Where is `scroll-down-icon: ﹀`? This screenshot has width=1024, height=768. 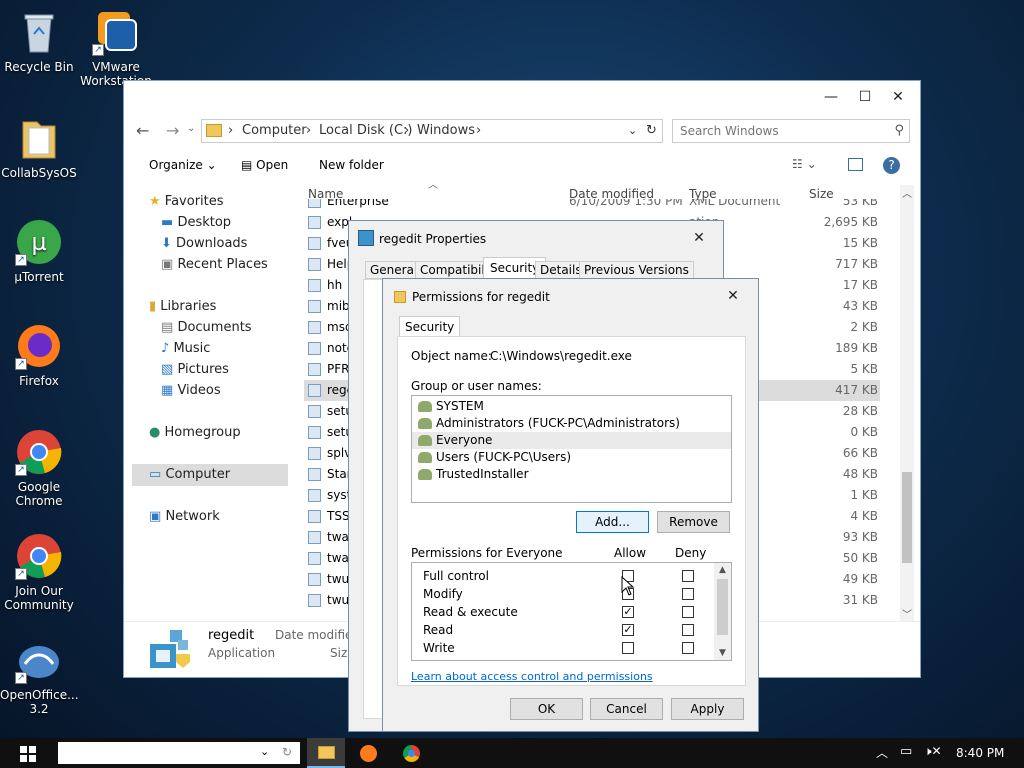
scroll-down-icon: ﹀ is located at coordinates (907, 613).